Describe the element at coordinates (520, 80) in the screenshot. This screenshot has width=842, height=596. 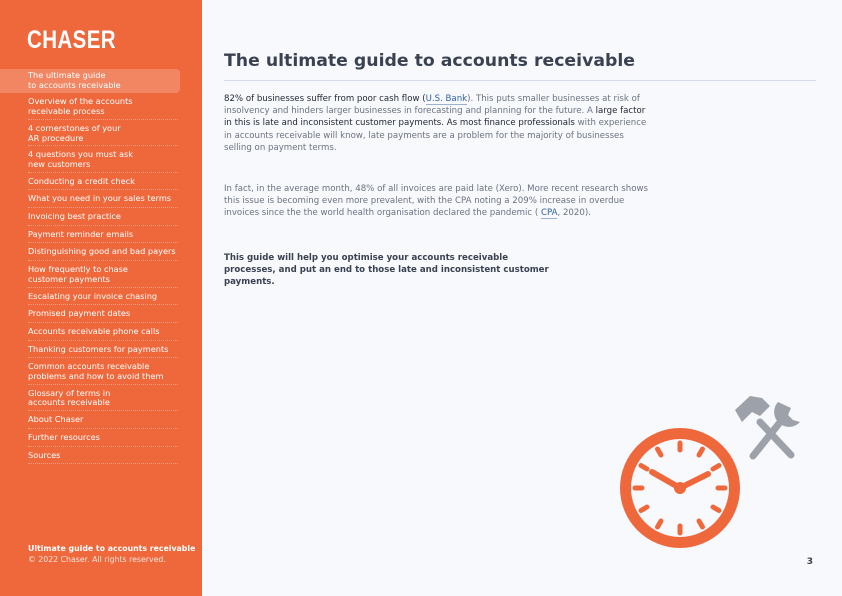
I see `title-divider` at that location.